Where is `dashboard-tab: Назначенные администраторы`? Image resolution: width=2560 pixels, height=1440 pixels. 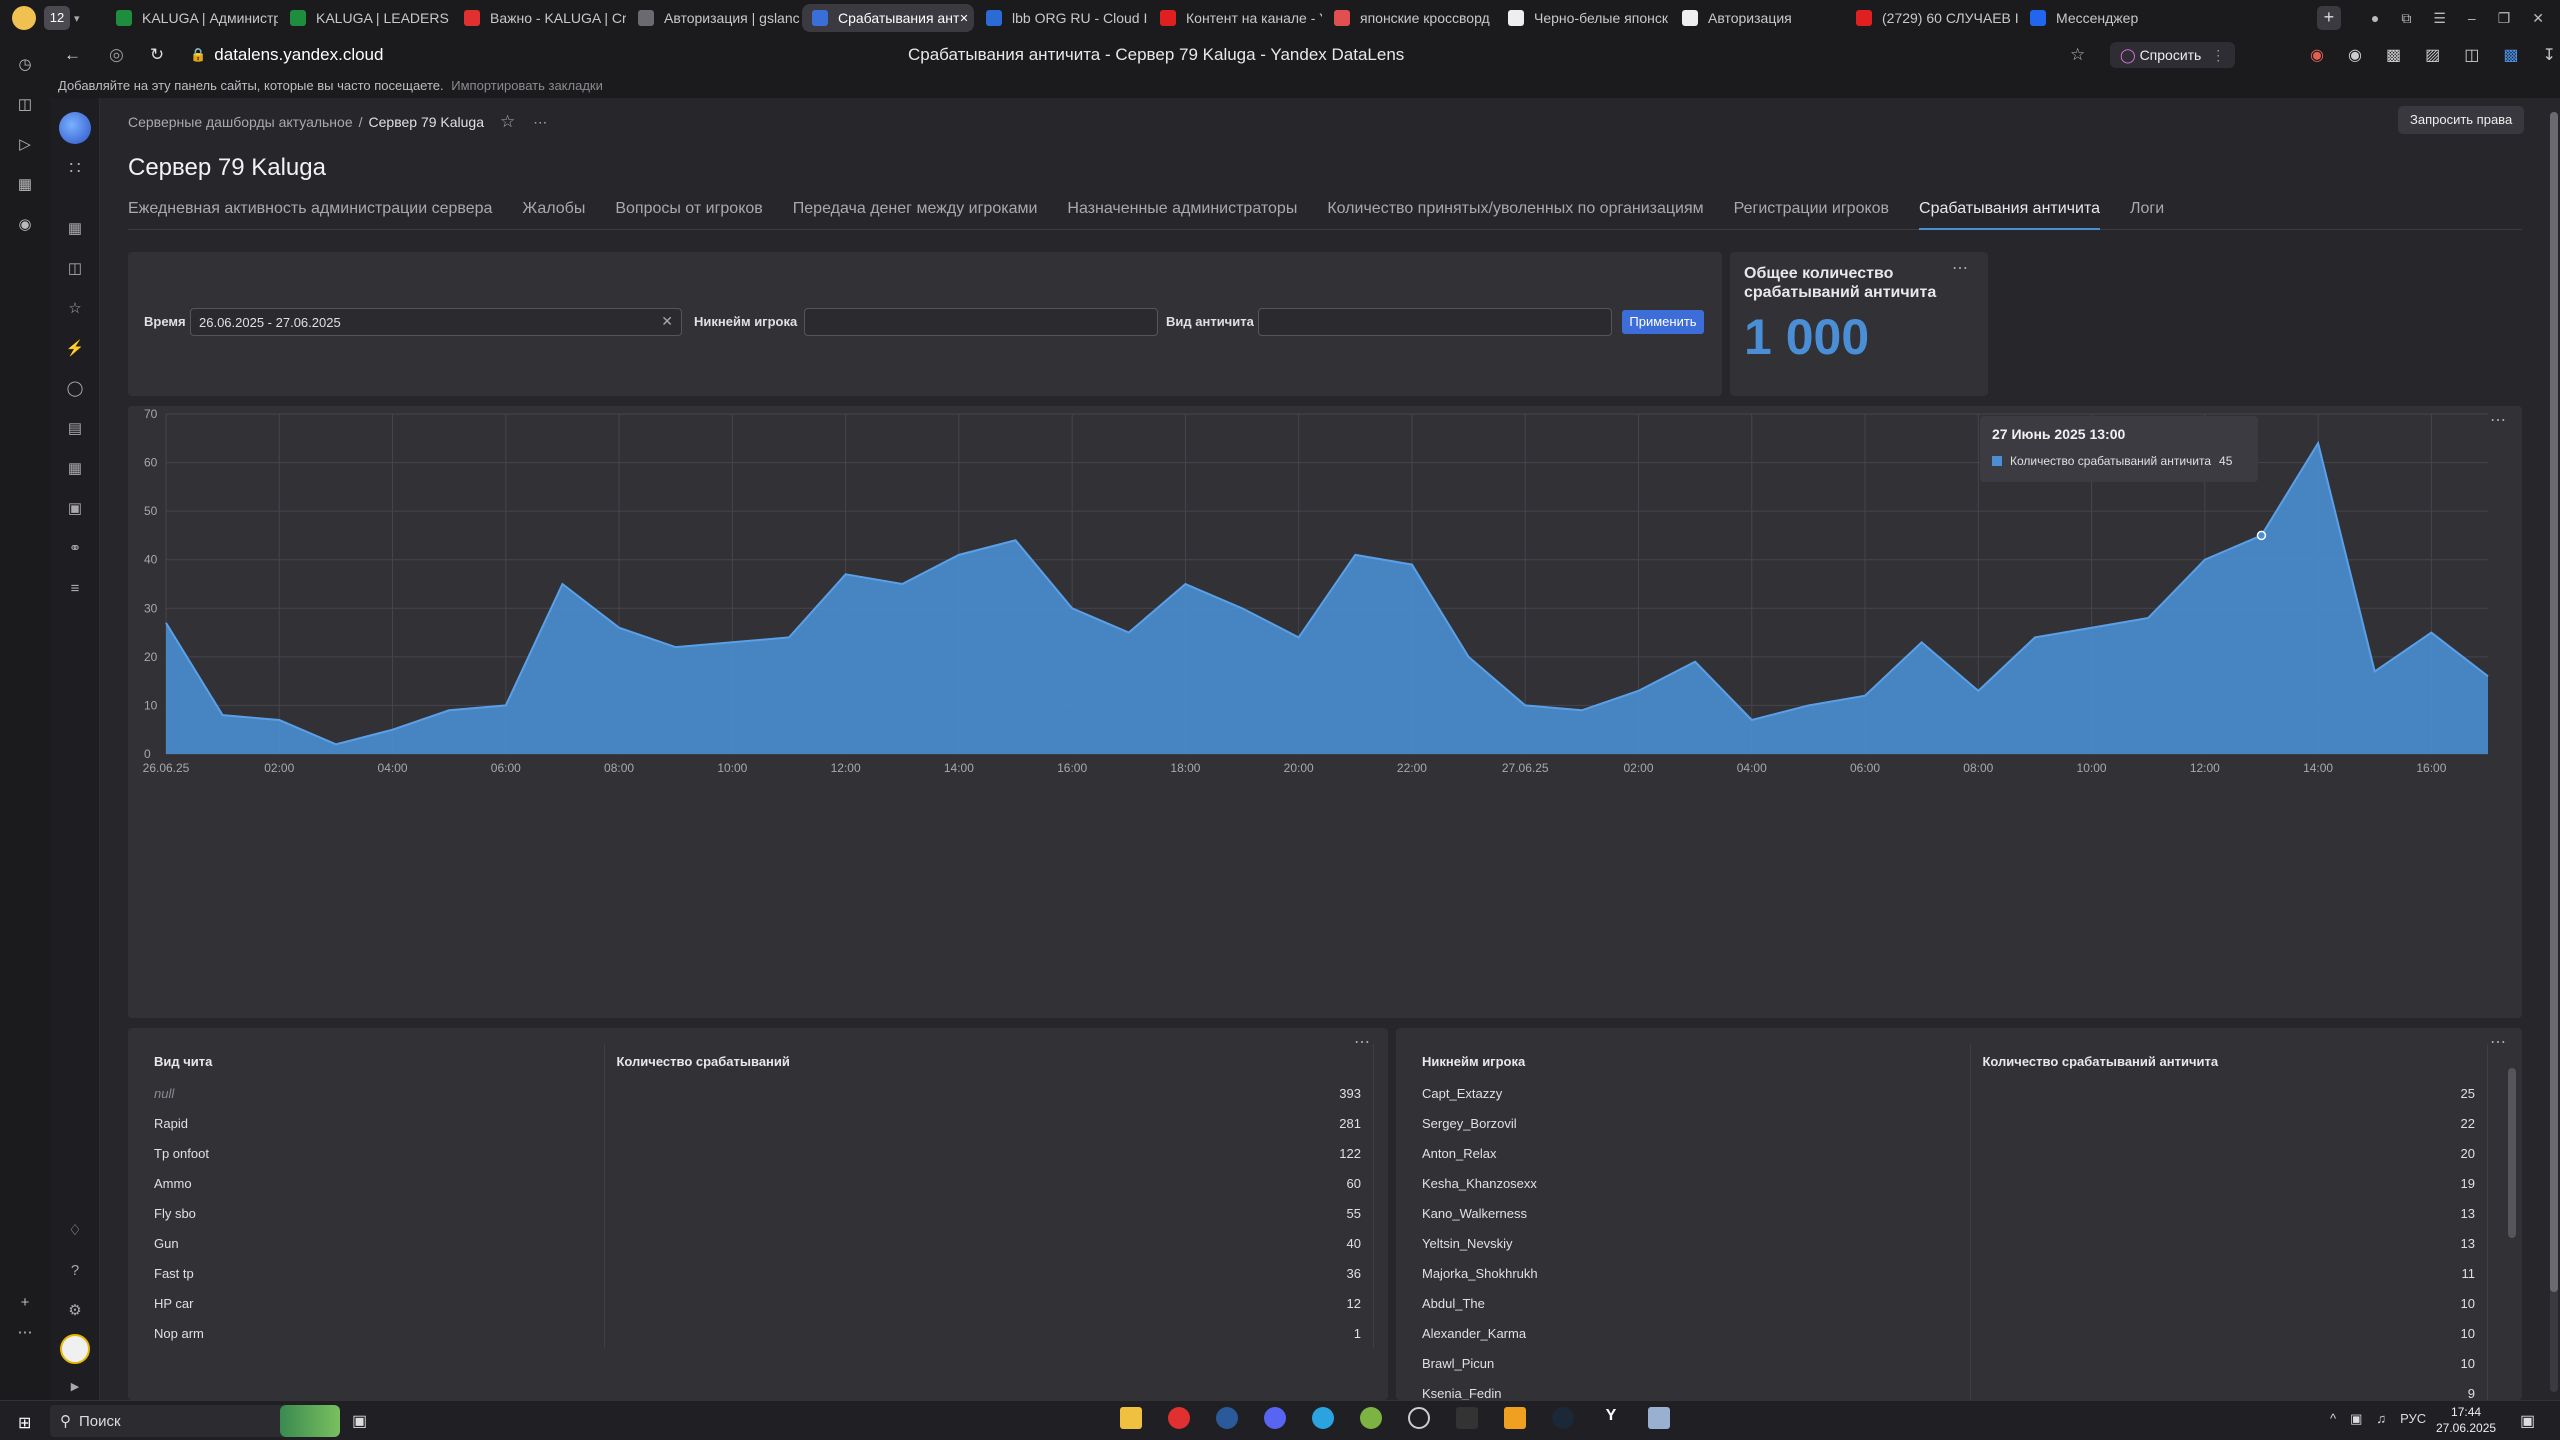
dashboard-tab: Назначенные администраторы is located at coordinates (1182, 214).